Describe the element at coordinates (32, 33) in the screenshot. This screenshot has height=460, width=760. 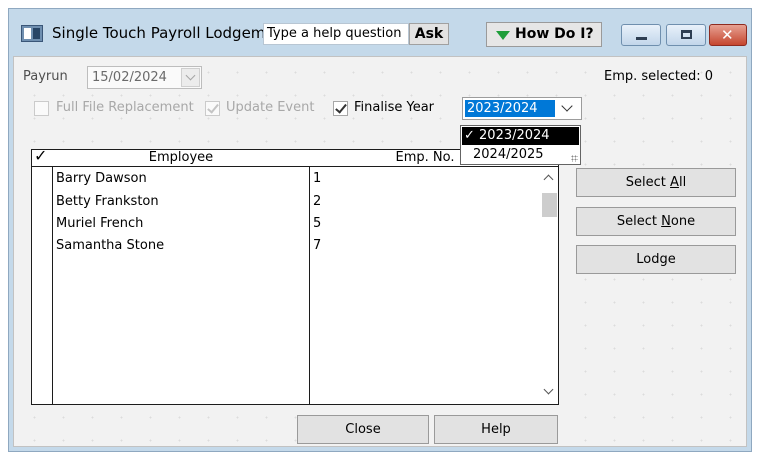
I see `app-window-icon` at that location.